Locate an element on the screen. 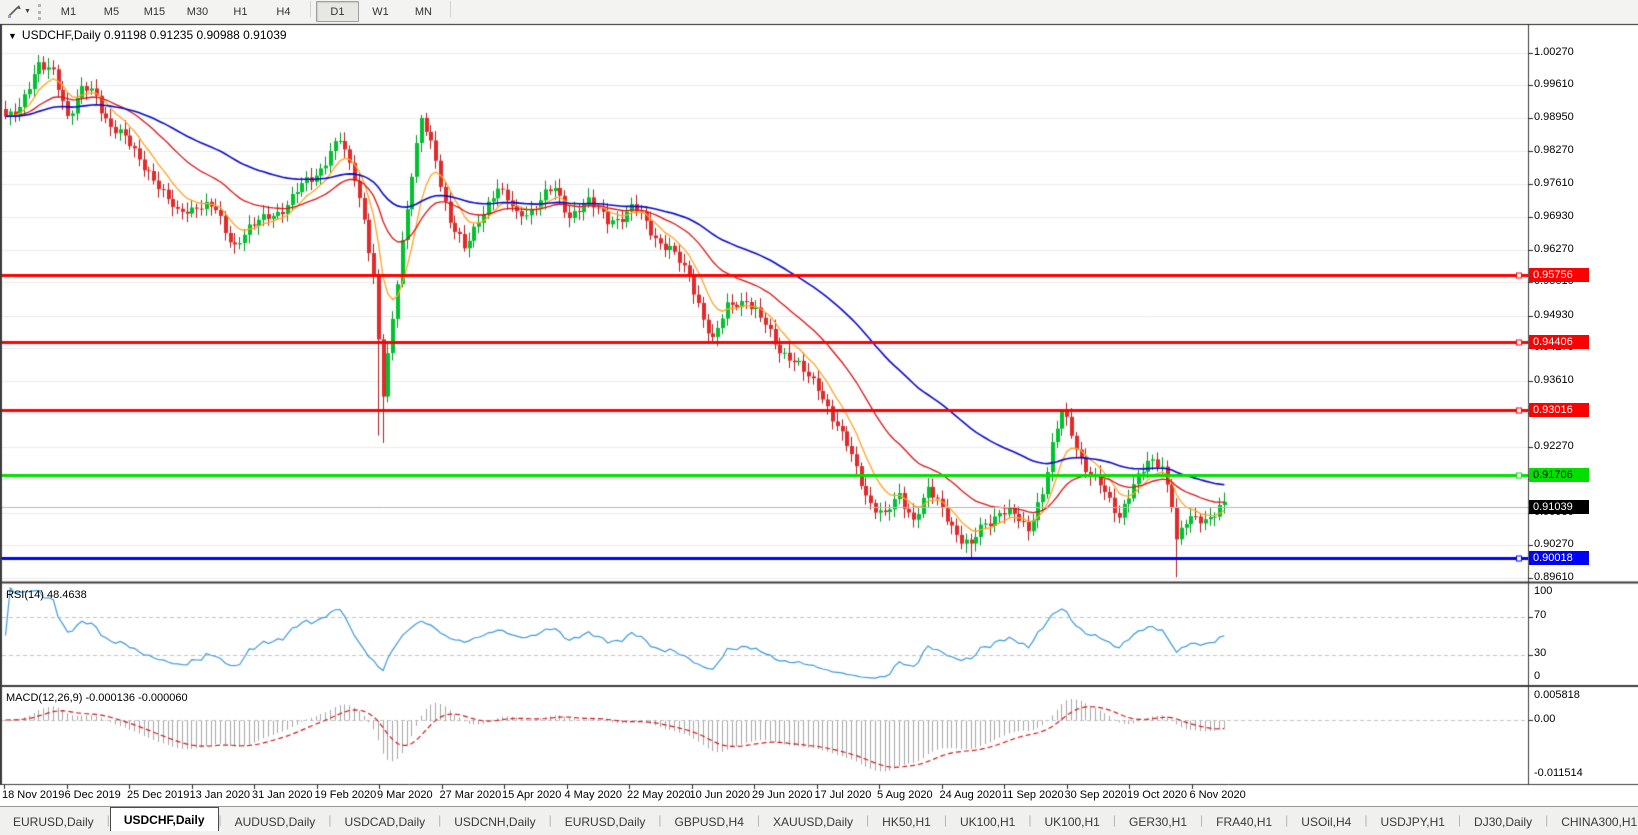 Image resolution: width=1638 pixels, height=835 pixels. trendline-tool-icon is located at coordinates (14, 12).